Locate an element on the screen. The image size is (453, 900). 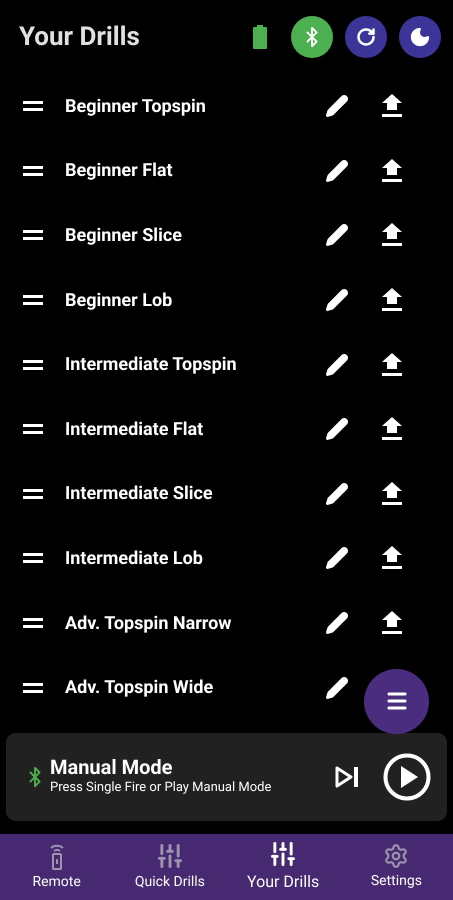
battery-icon is located at coordinates (260, 37).